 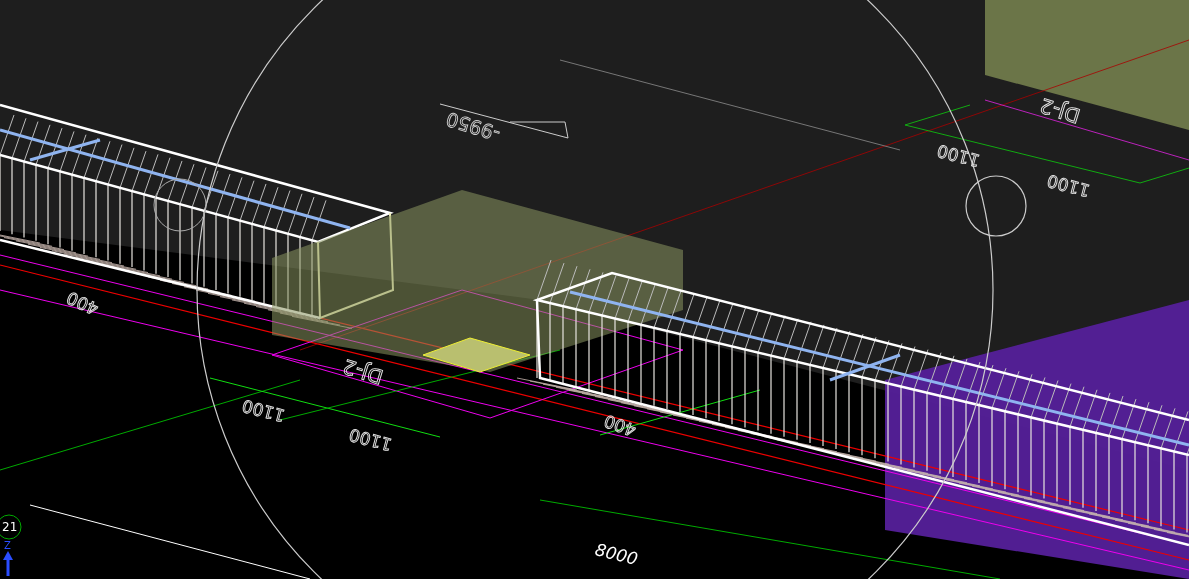 I want to click on axis-label: Z, so click(x=7, y=545).